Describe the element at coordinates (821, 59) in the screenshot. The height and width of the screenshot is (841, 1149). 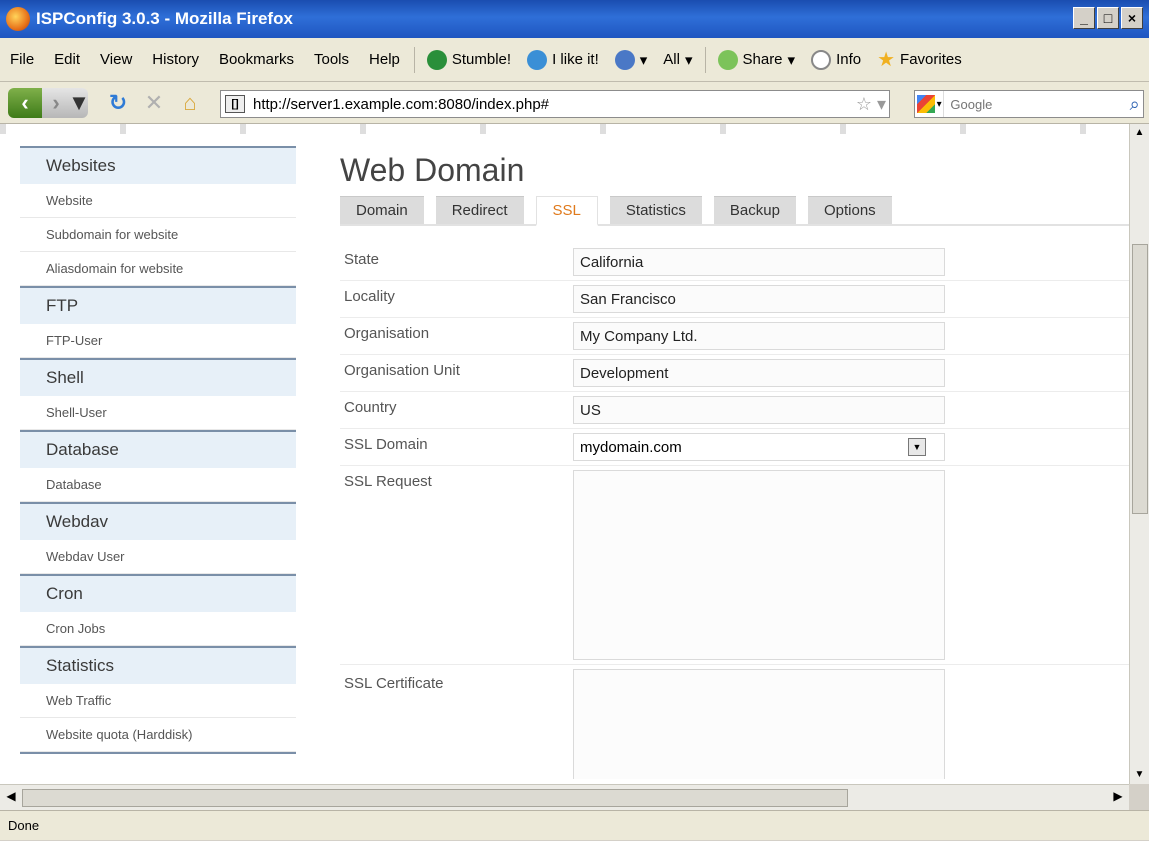
I see `speech-bubble-icon` at that location.